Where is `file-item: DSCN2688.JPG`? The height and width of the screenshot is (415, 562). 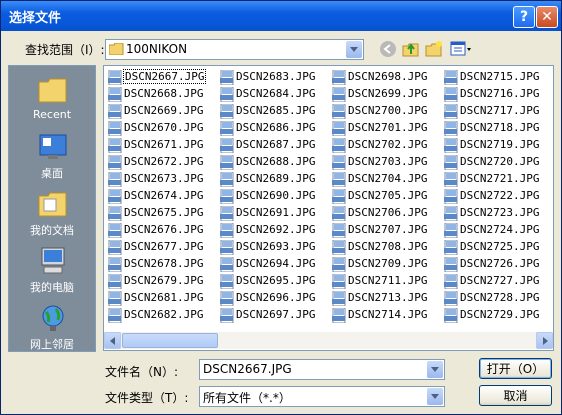
file-item: DSCN2688.JPG is located at coordinates (274, 162).